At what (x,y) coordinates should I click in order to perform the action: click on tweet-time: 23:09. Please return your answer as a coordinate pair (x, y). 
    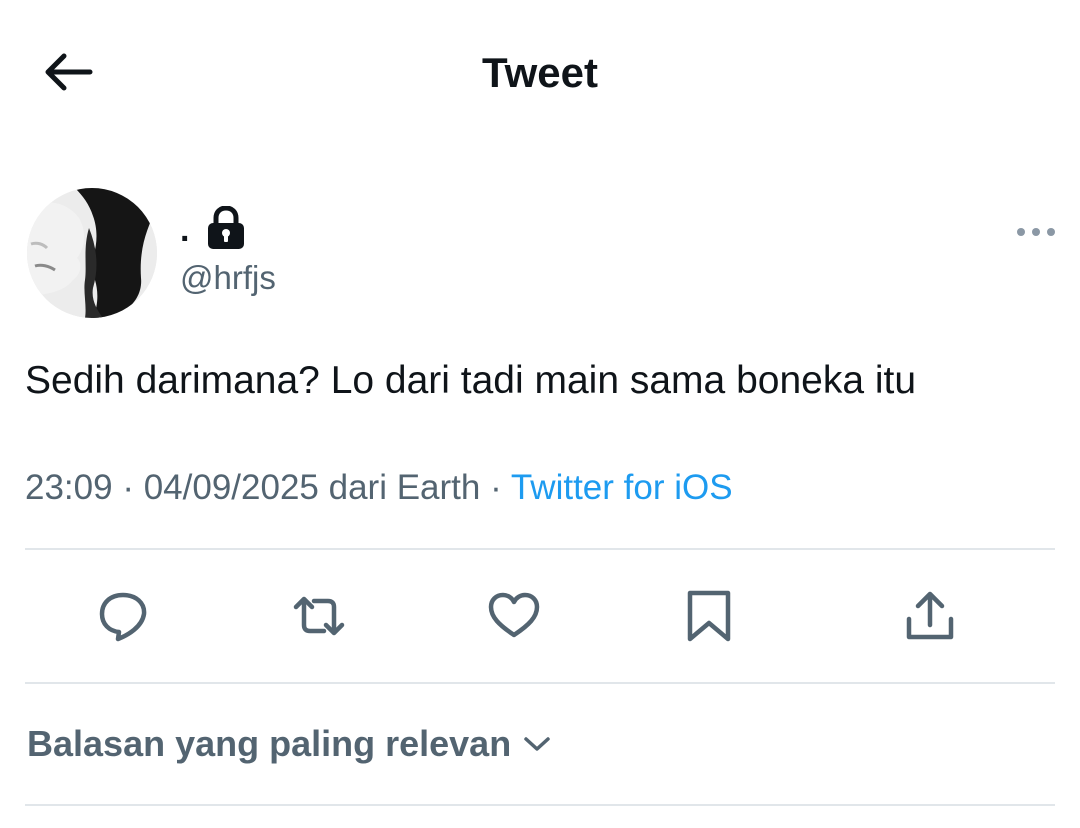
    Looking at the image, I should click on (69, 487).